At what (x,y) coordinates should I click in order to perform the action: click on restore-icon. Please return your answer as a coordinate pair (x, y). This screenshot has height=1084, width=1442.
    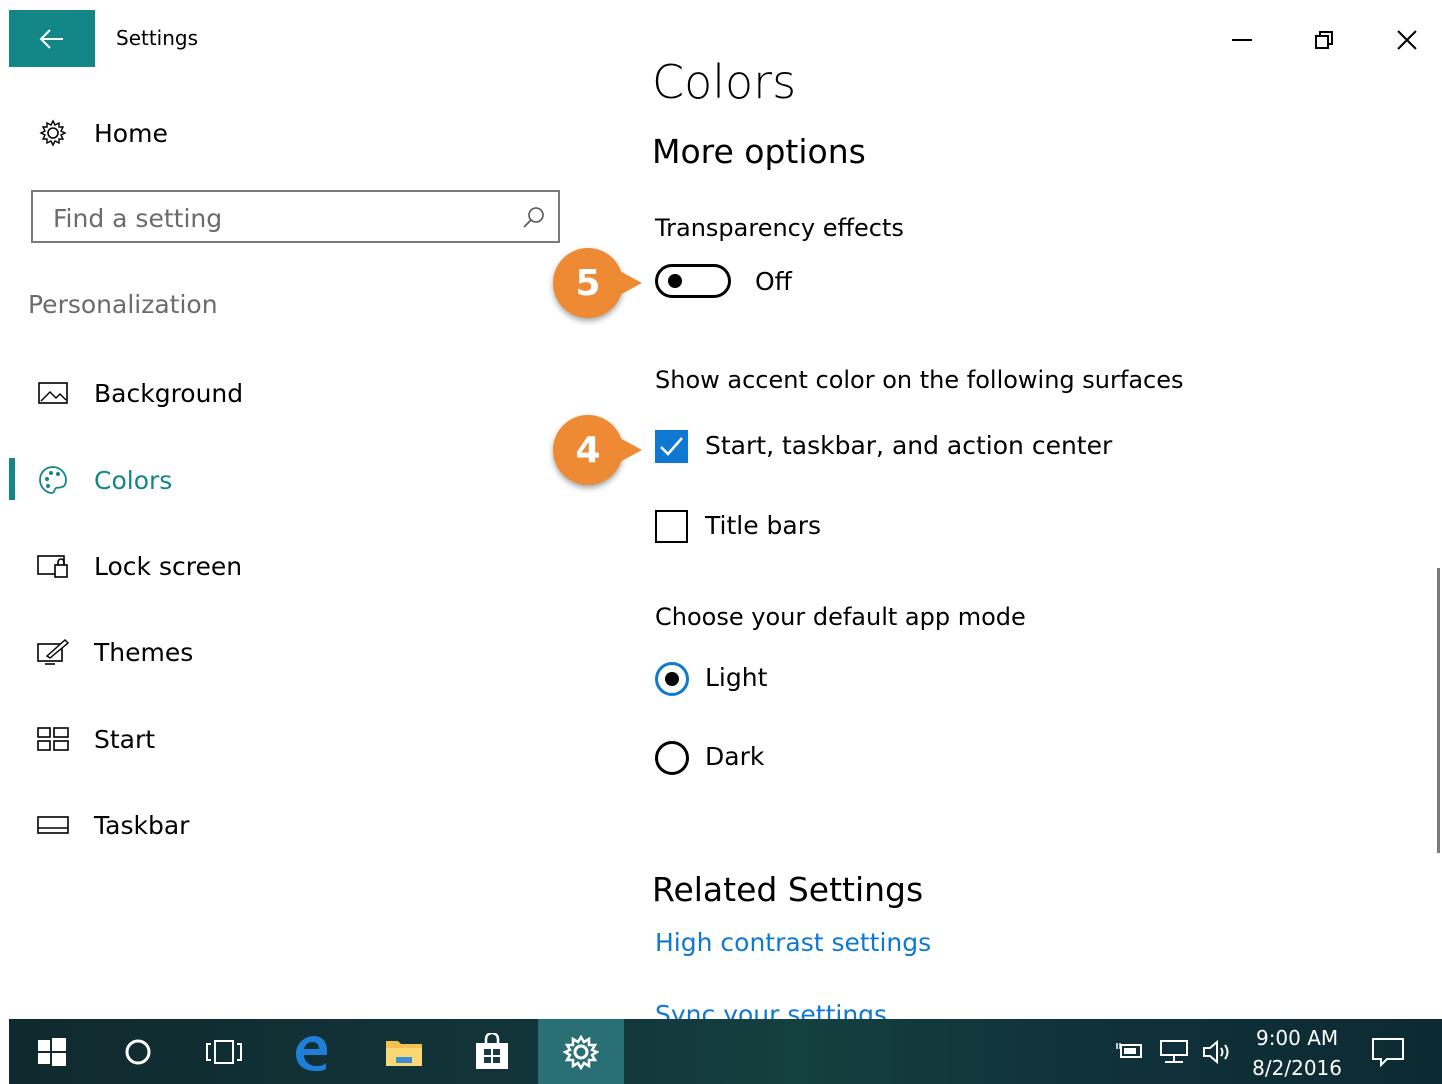
    Looking at the image, I should click on (1324, 40).